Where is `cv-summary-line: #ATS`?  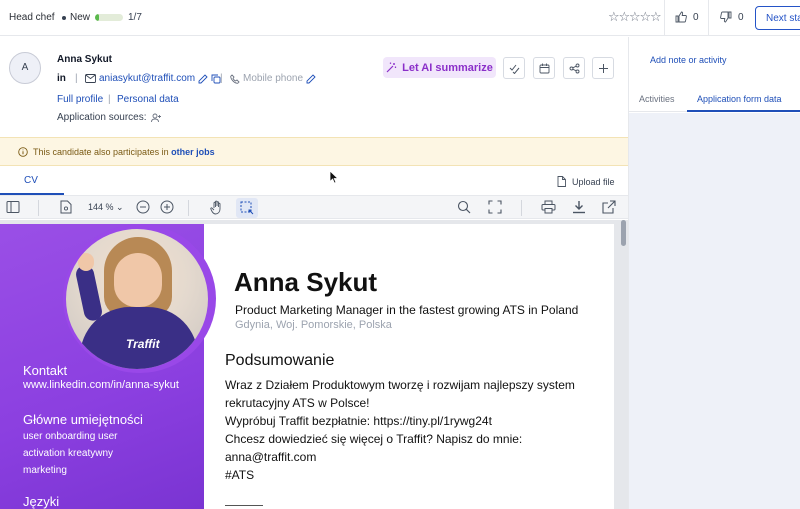 cv-summary-line: #ATS is located at coordinates (240, 475).